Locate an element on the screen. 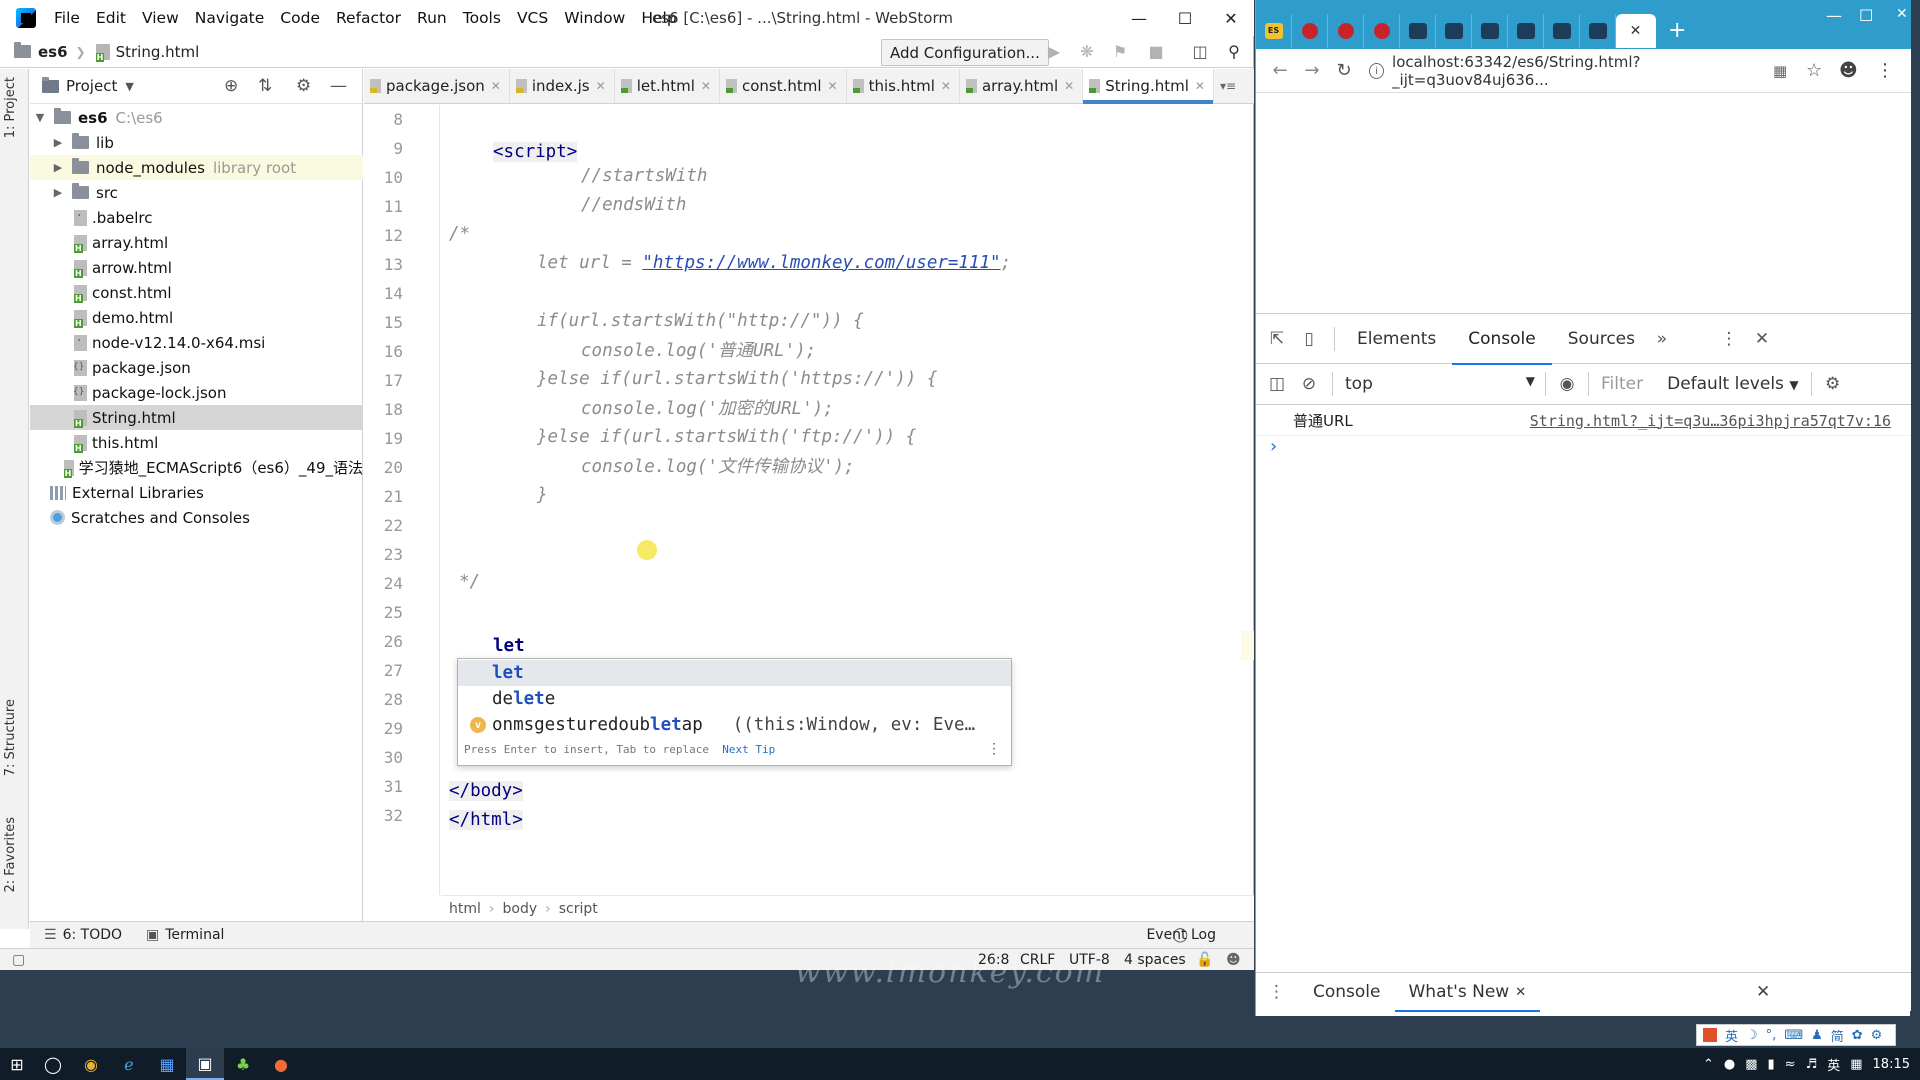 Image resolution: width=1920 pixels, height=1080 pixels. punctuation-icon: °, is located at coordinates (1771, 1035).